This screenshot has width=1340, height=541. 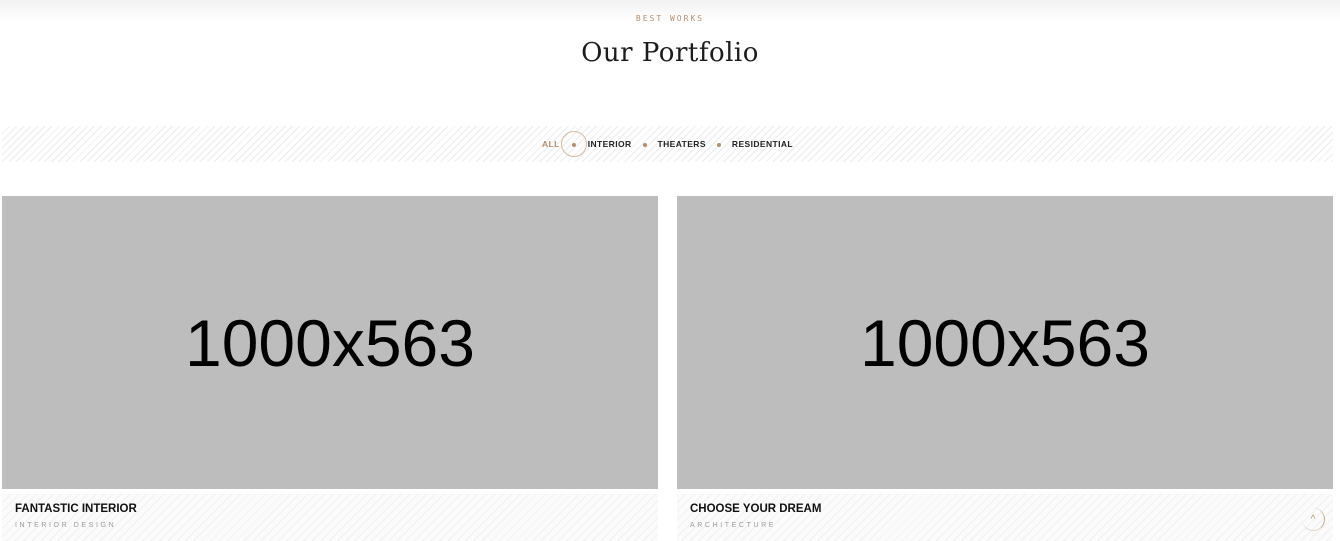 I want to click on chevron-up-icon: ^, so click(x=1313, y=519).